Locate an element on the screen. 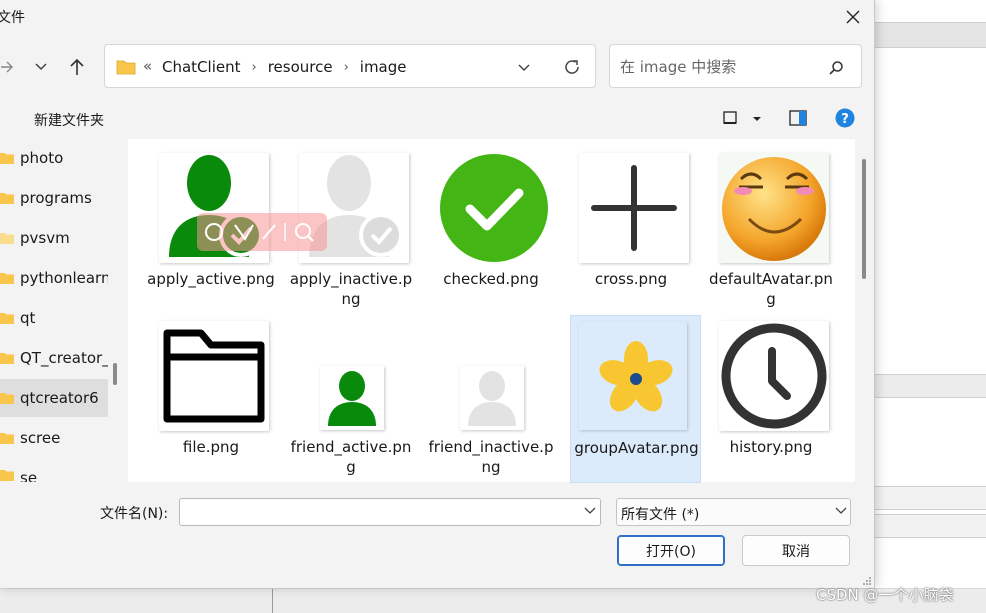 This screenshot has height=613, width=986. green-user-icon is located at coordinates (352, 398).